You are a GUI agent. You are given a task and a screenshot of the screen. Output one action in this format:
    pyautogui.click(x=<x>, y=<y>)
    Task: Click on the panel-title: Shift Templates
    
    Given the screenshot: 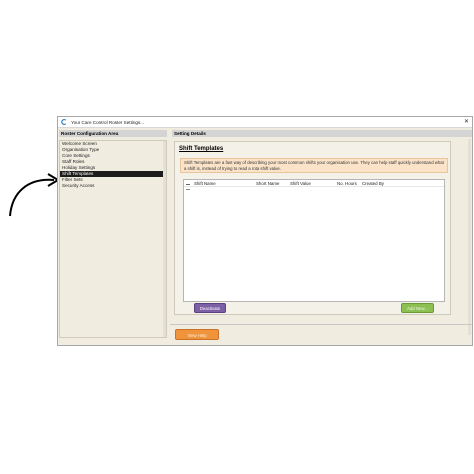 What is the action you would take?
    pyautogui.click(x=201, y=149)
    